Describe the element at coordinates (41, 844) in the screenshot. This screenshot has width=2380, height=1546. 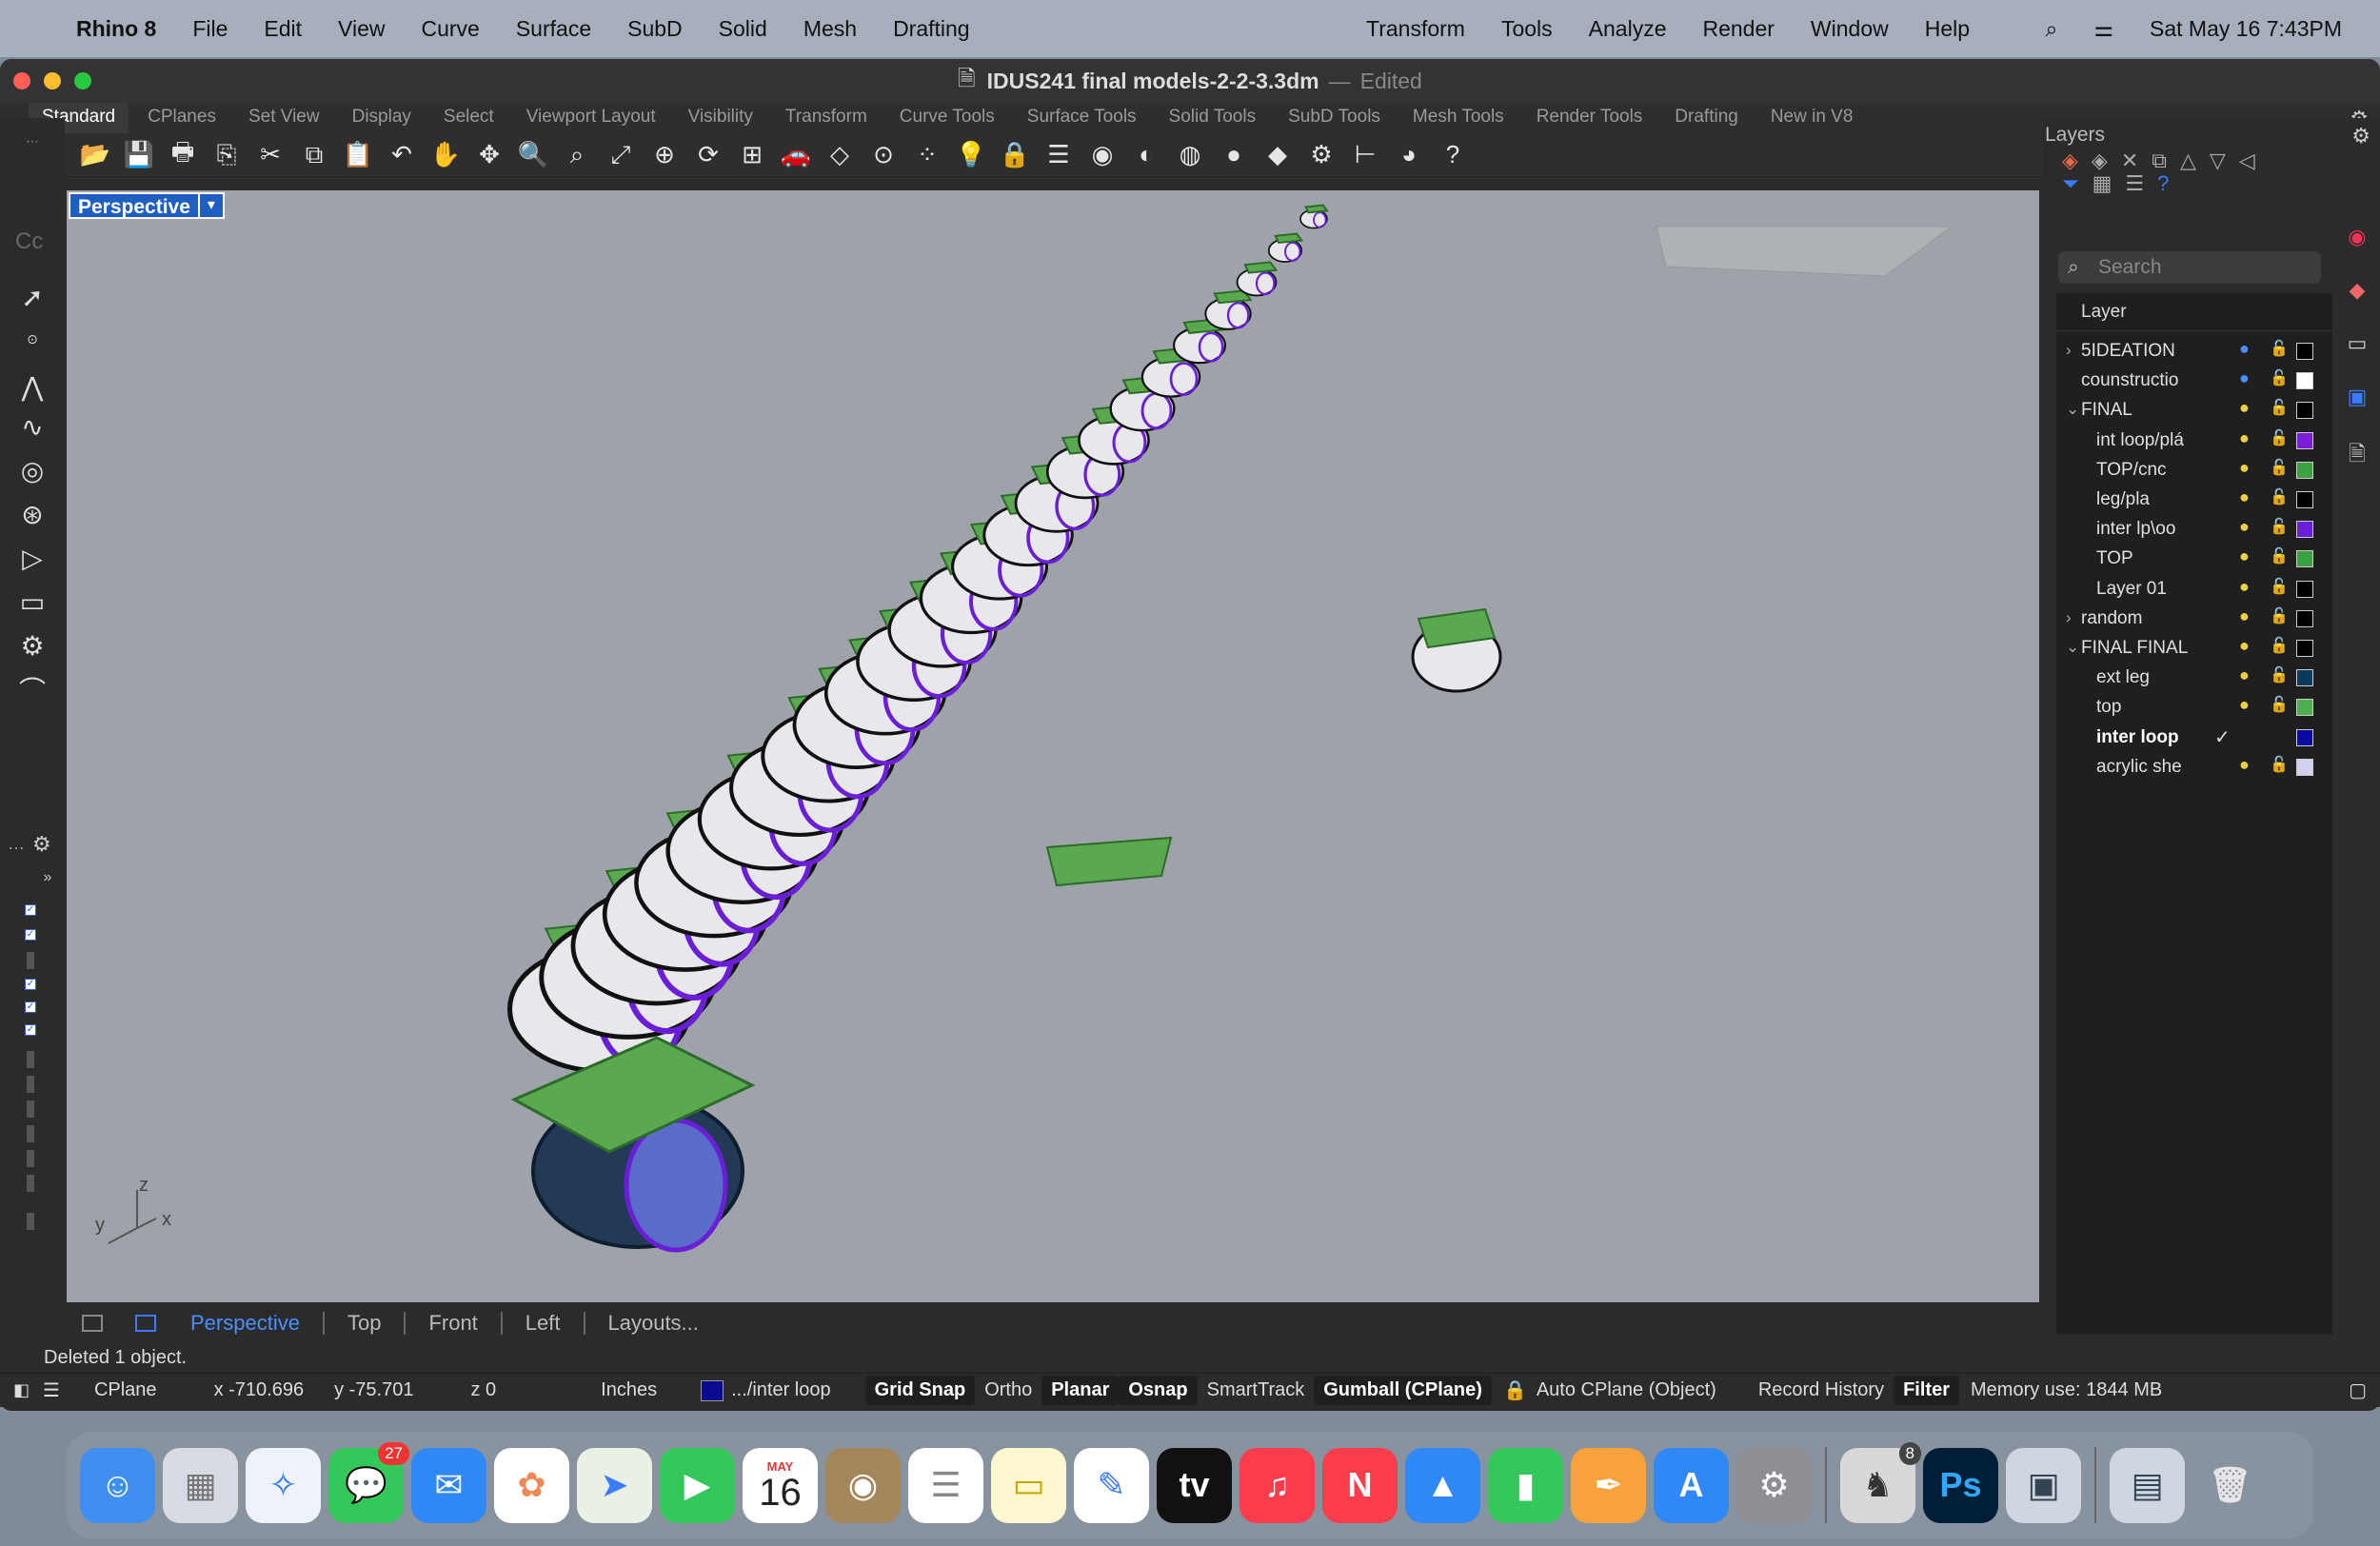
I see `palette-gear-icon: ⚙` at that location.